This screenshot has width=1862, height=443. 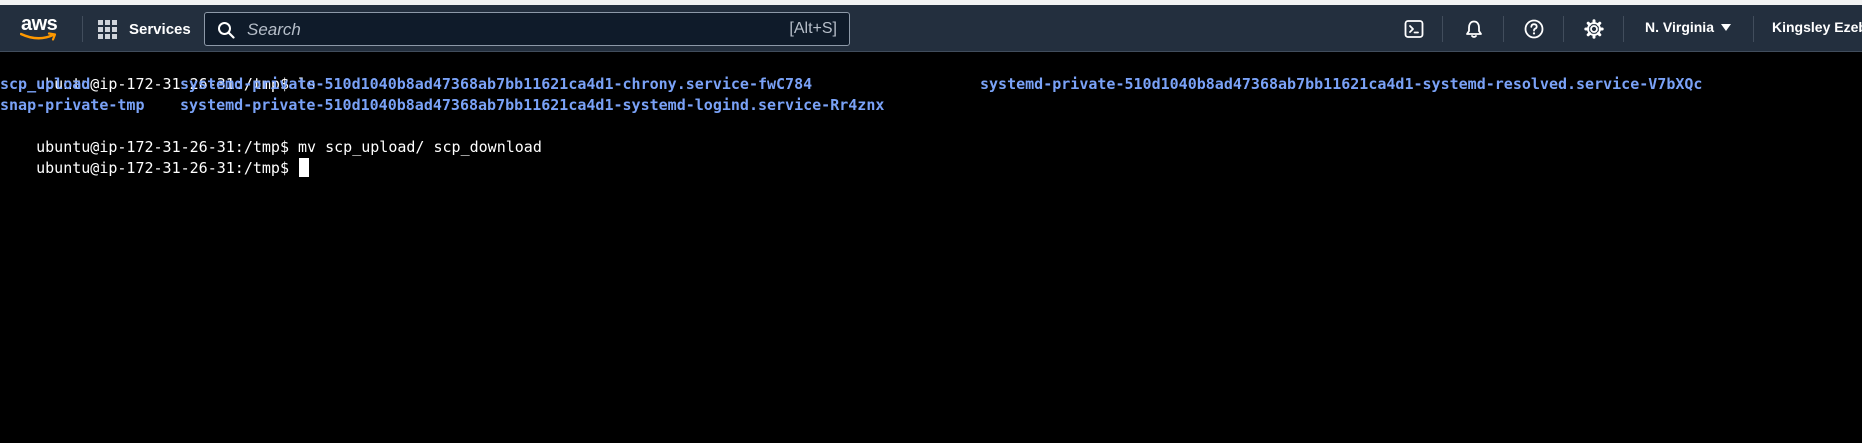 What do you see at coordinates (38, 36) in the screenshot?
I see `aws-smile-icon` at bounding box center [38, 36].